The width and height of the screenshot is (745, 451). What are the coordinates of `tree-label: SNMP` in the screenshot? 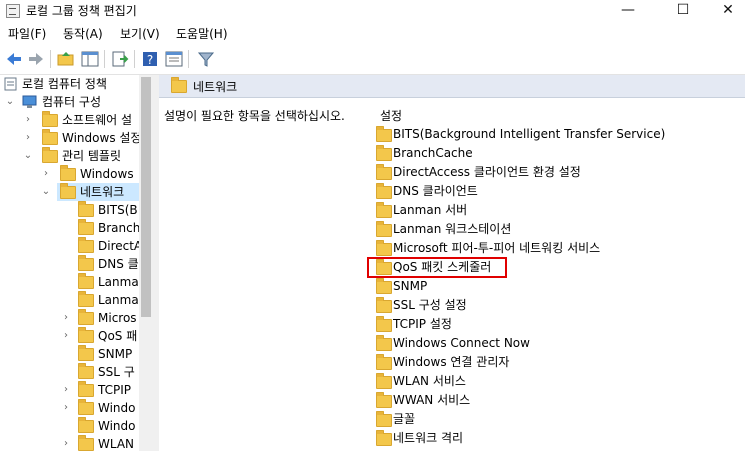 It's located at (115, 354).